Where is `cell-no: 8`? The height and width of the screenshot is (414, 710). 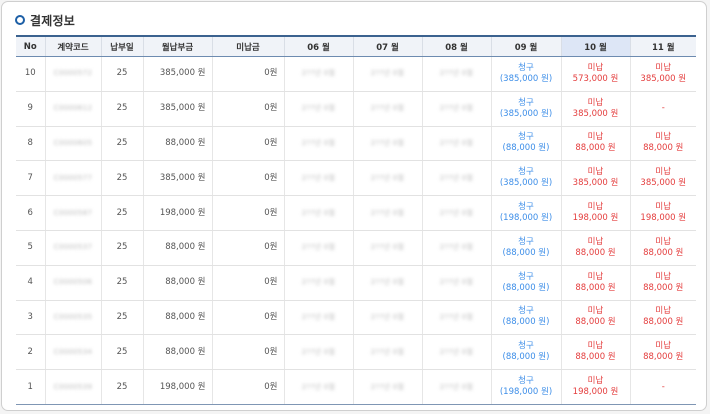 cell-no: 8 is located at coordinates (30, 144).